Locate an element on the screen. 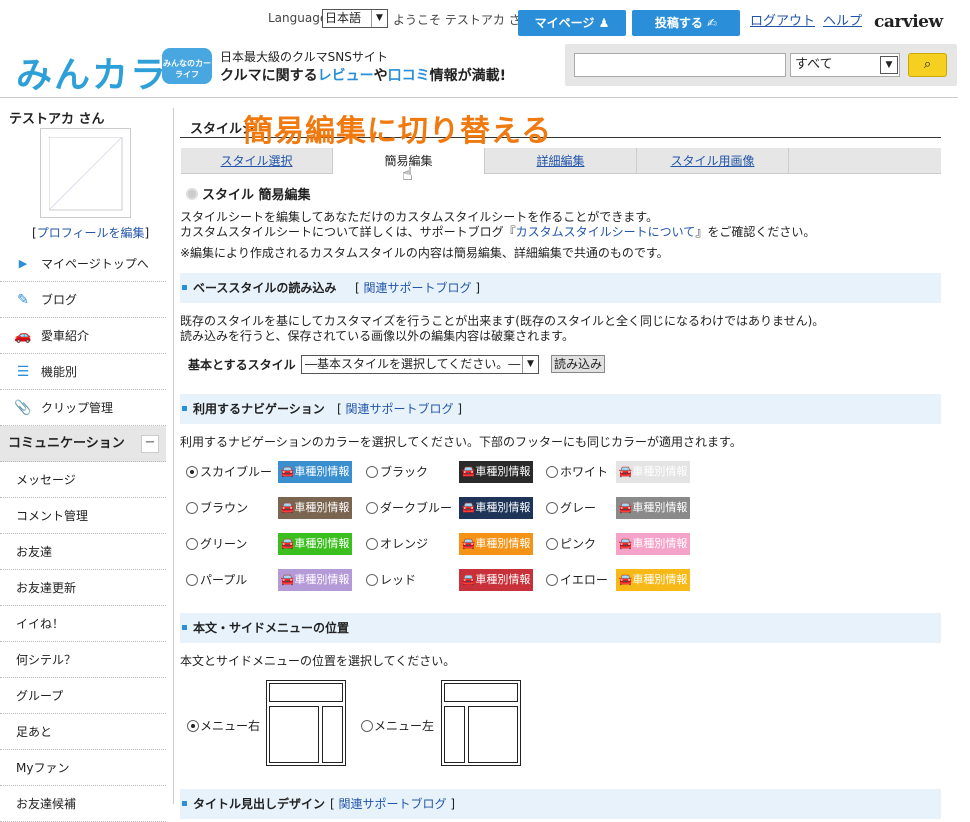 This screenshot has height=822, width=970. menu-left-diagram is located at coordinates (481, 723).